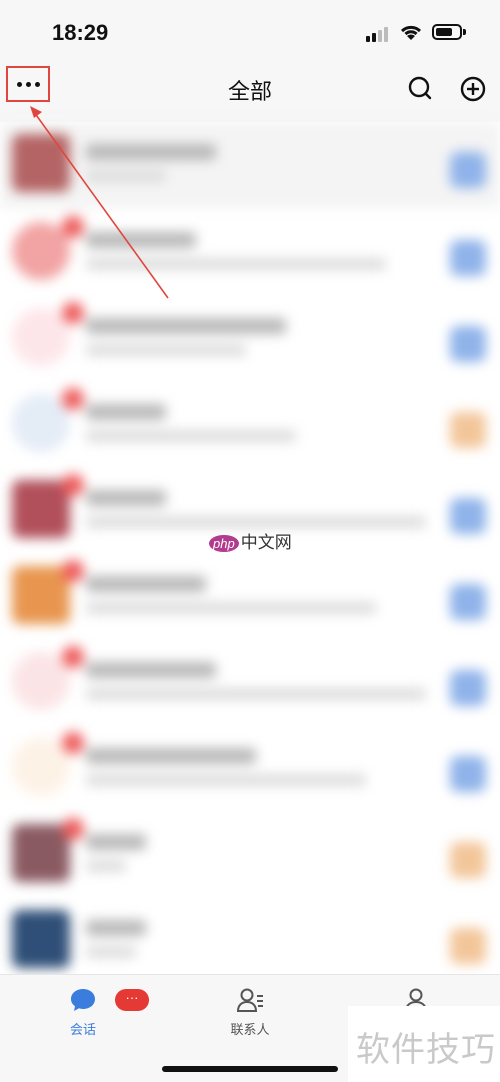 The width and height of the screenshot is (500, 1082). What do you see at coordinates (473, 89) in the screenshot?
I see `plus-circle-icon` at bounding box center [473, 89].